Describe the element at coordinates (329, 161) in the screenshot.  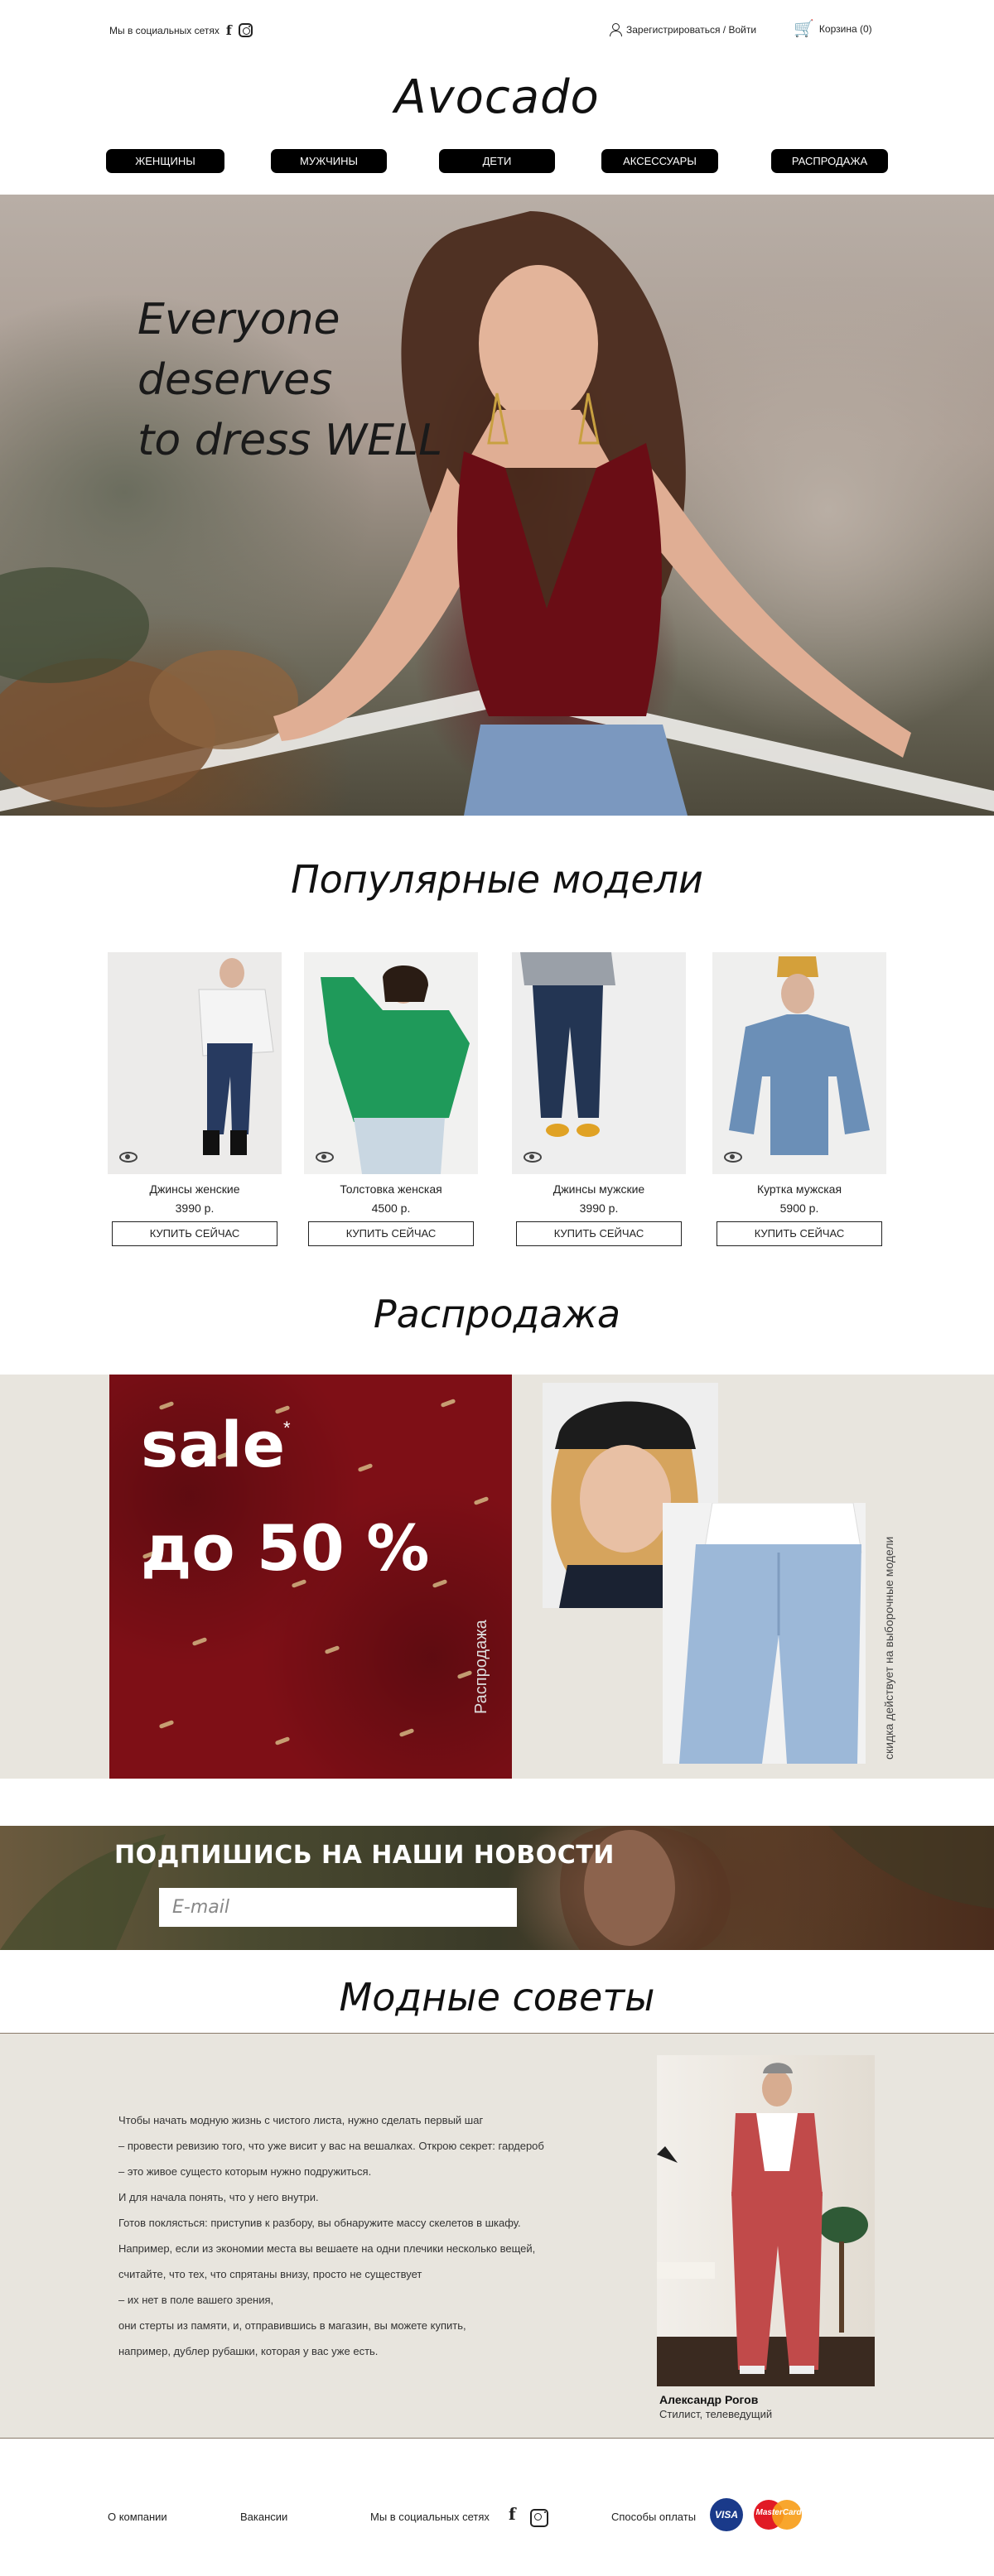
I see `nav-item-men: Мужчины` at that location.